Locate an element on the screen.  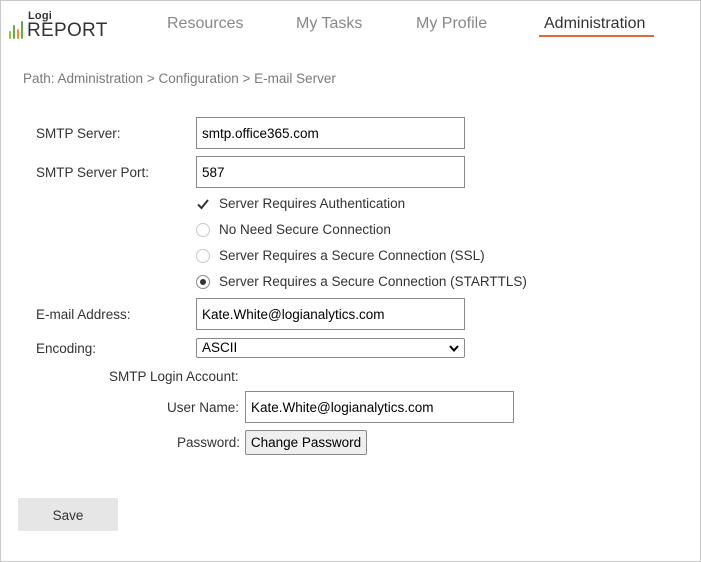
user-name-label: User Name: is located at coordinates (203, 407).